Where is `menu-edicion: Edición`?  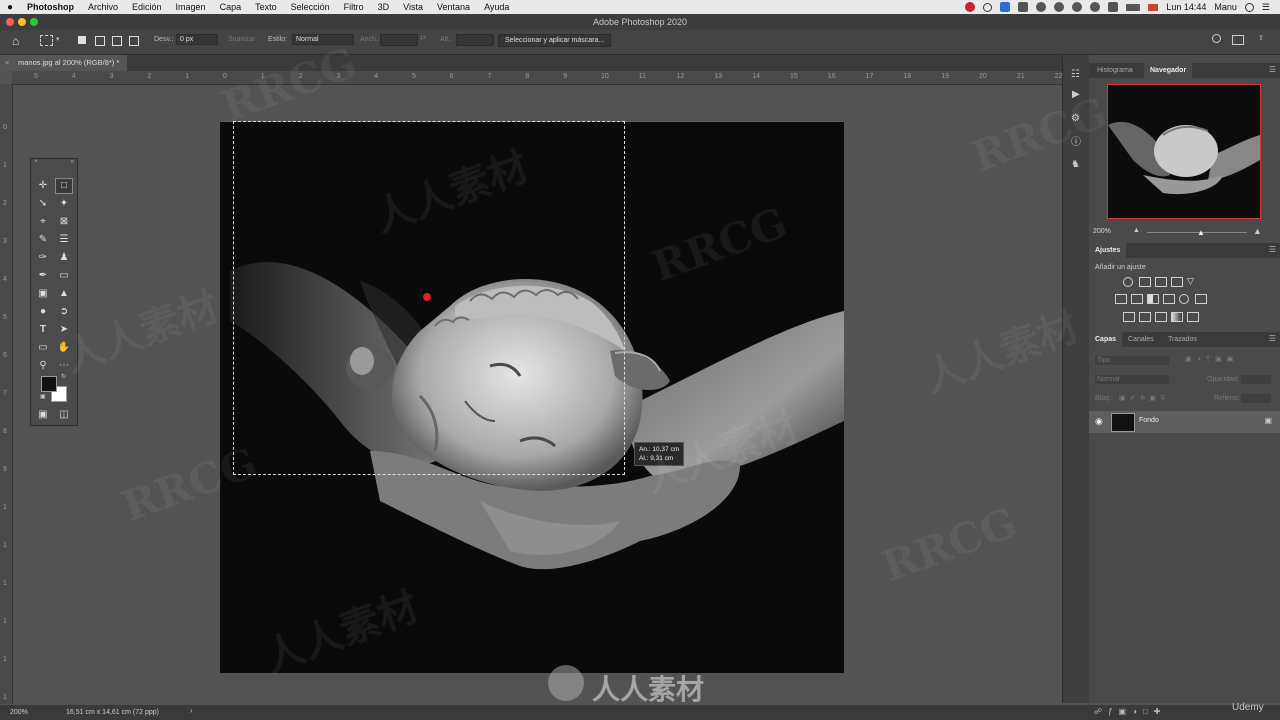
menu-edicion: Edición is located at coordinates (147, 7).